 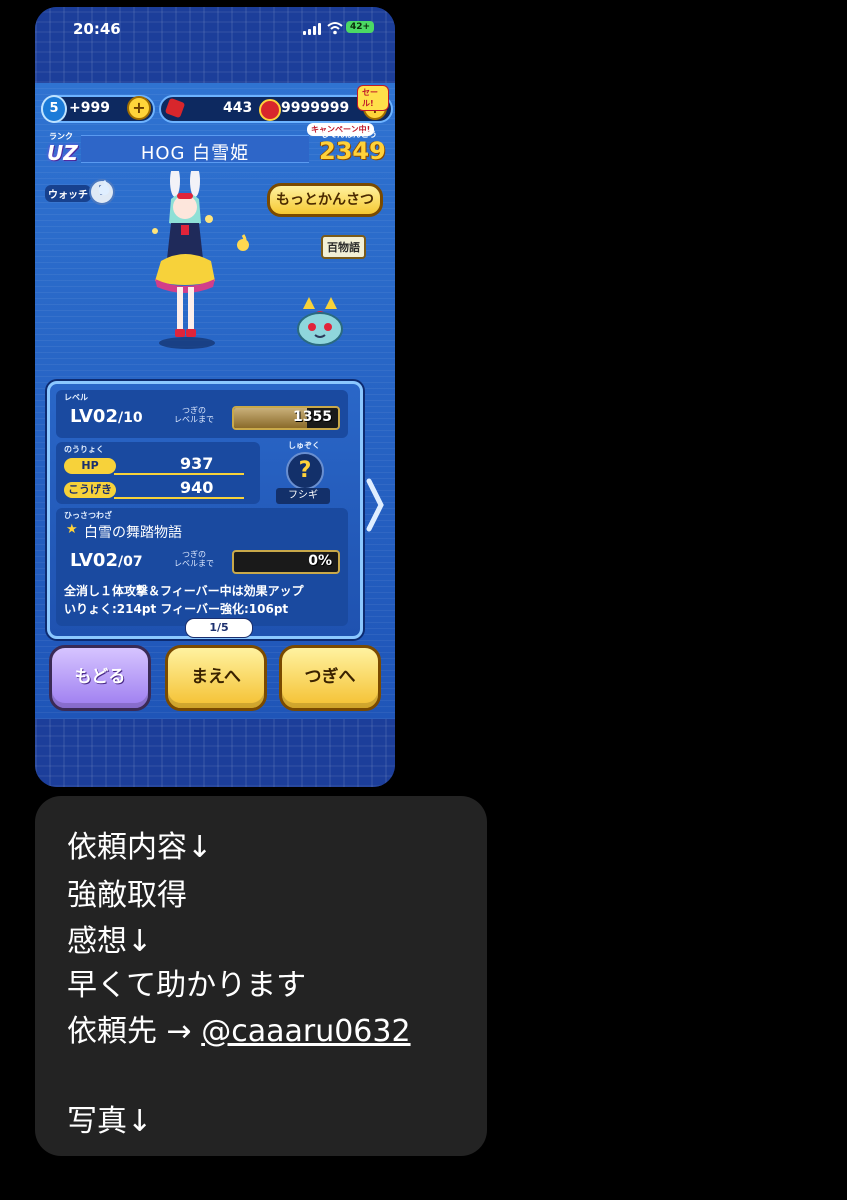 What do you see at coordinates (195, 153) in the screenshot?
I see `character-name: HOG 白雪姫` at bounding box center [195, 153].